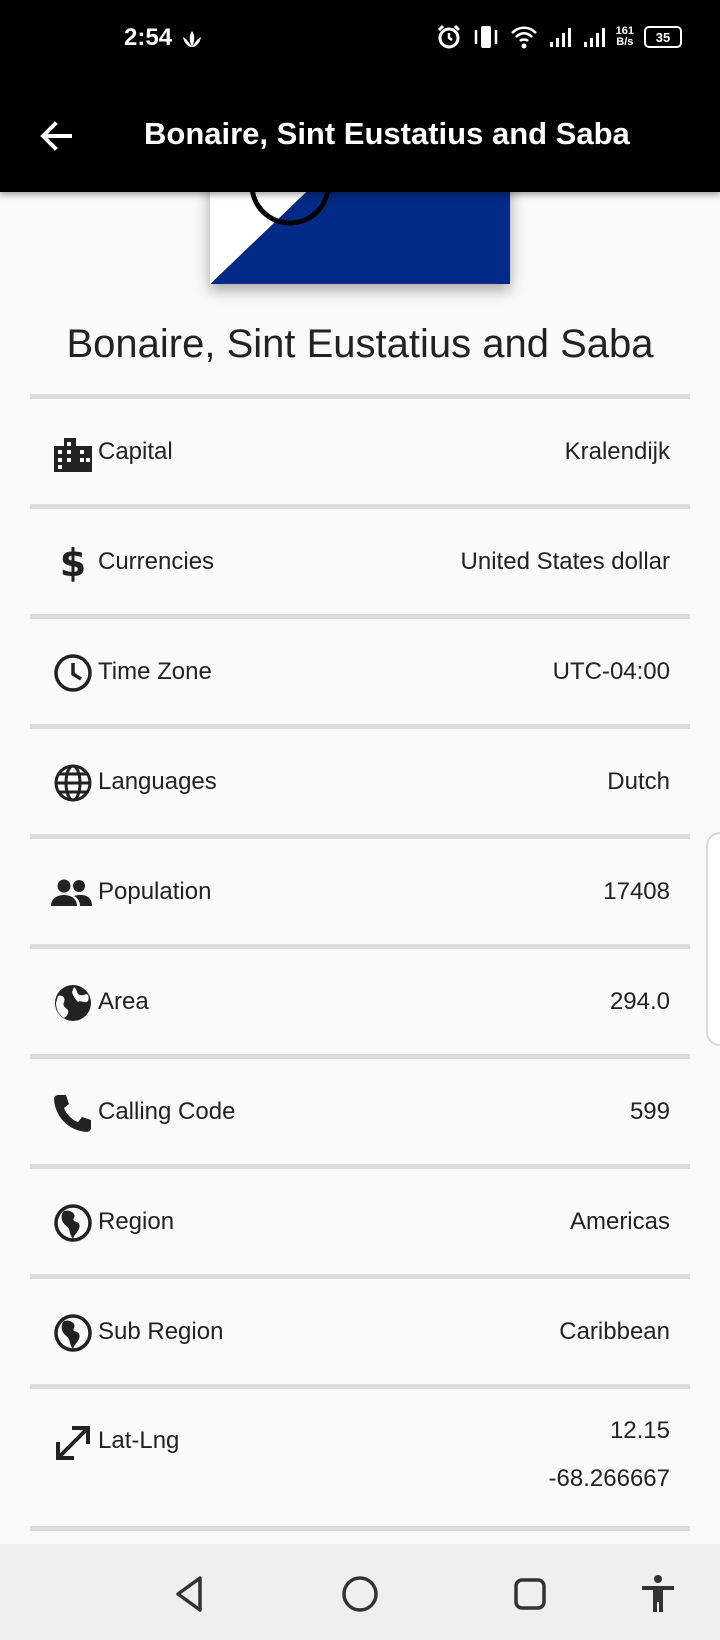 This screenshot has width=720, height=1640. I want to click on detail-value: UTC-04:00, so click(611, 671).